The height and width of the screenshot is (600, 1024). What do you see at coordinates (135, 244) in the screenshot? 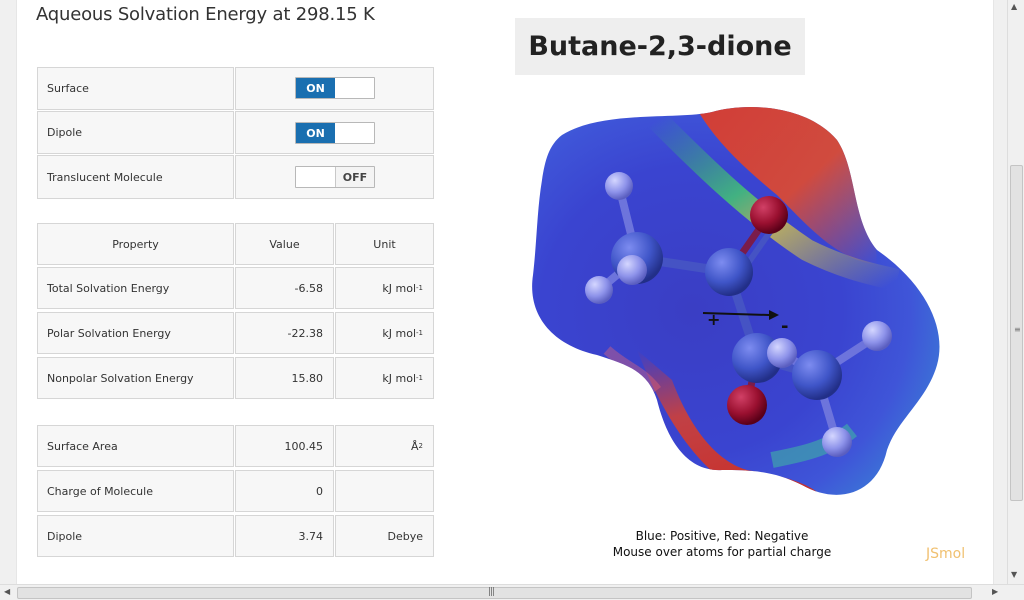
I see `header-property: Property` at bounding box center [135, 244].